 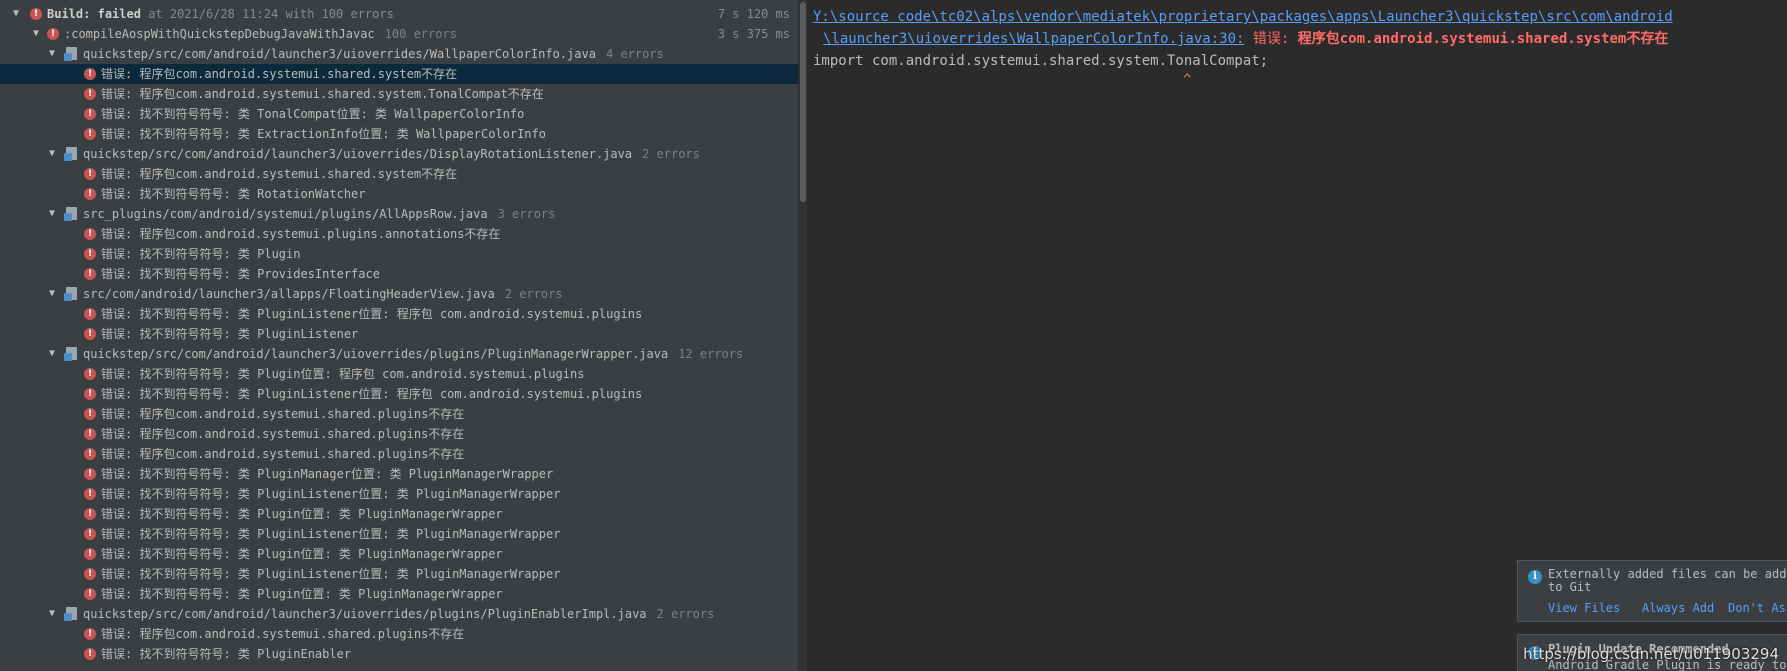 What do you see at coordinates (119, 14) in the screenshot?
I see `build-status: failed` at bounding box center [119, 14].